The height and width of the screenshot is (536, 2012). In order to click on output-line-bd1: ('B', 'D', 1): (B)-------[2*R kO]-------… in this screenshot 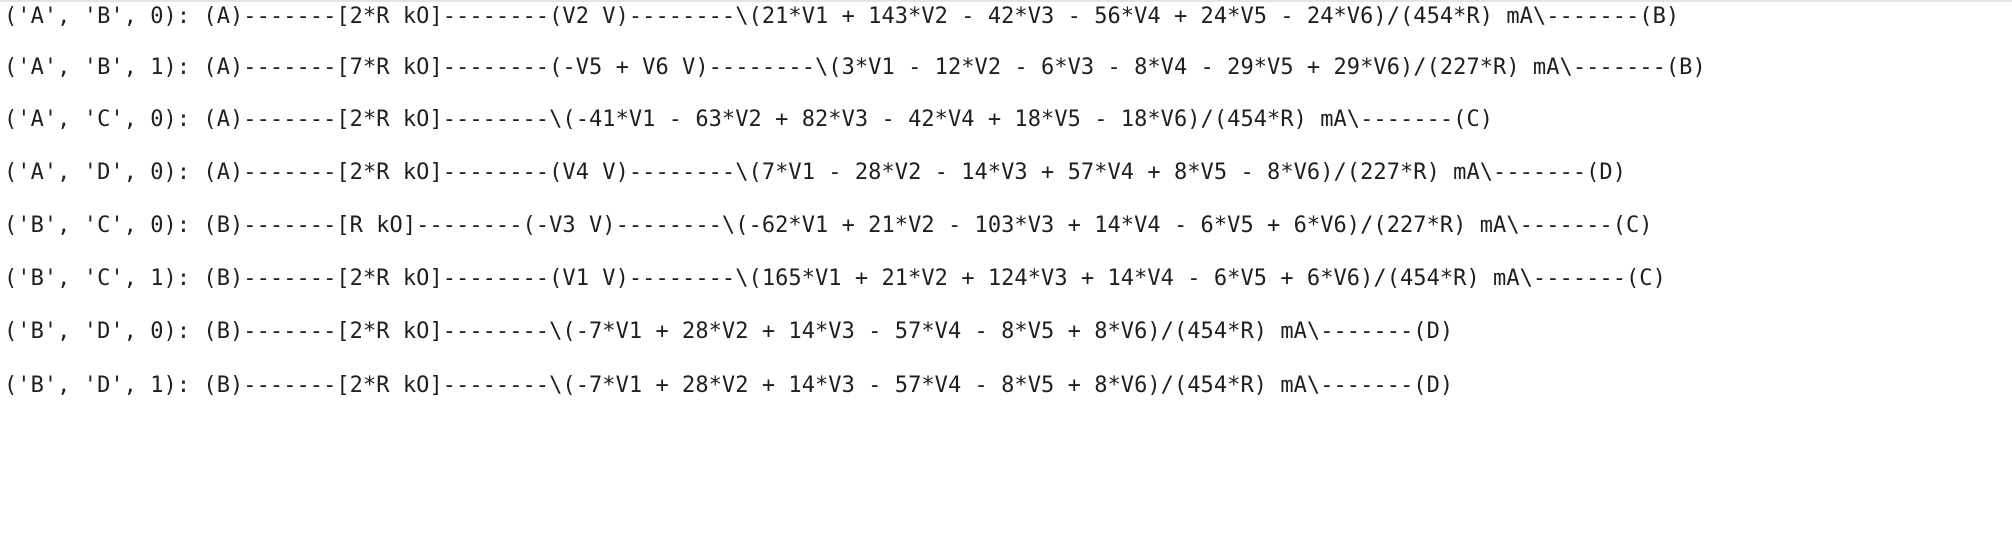, I will do `click(729, 385)`.